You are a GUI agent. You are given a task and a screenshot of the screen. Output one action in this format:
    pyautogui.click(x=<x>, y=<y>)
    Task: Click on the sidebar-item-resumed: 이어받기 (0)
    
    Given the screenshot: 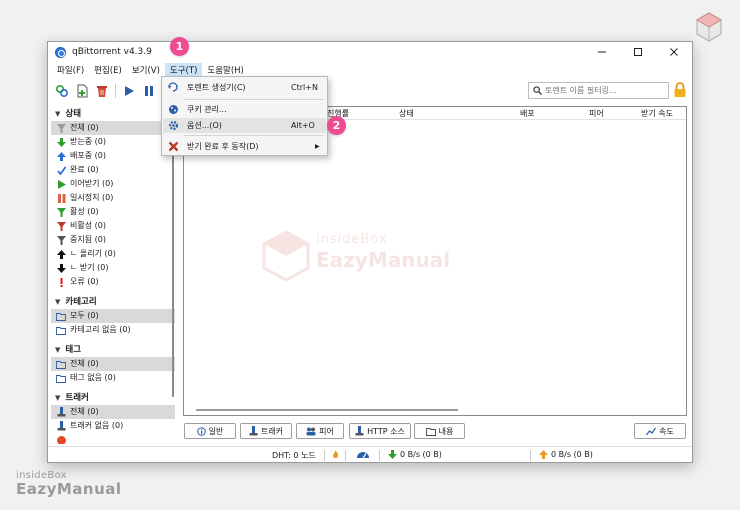 What is the action you would take?
    pyautogui.click(x=113, y=184)
    